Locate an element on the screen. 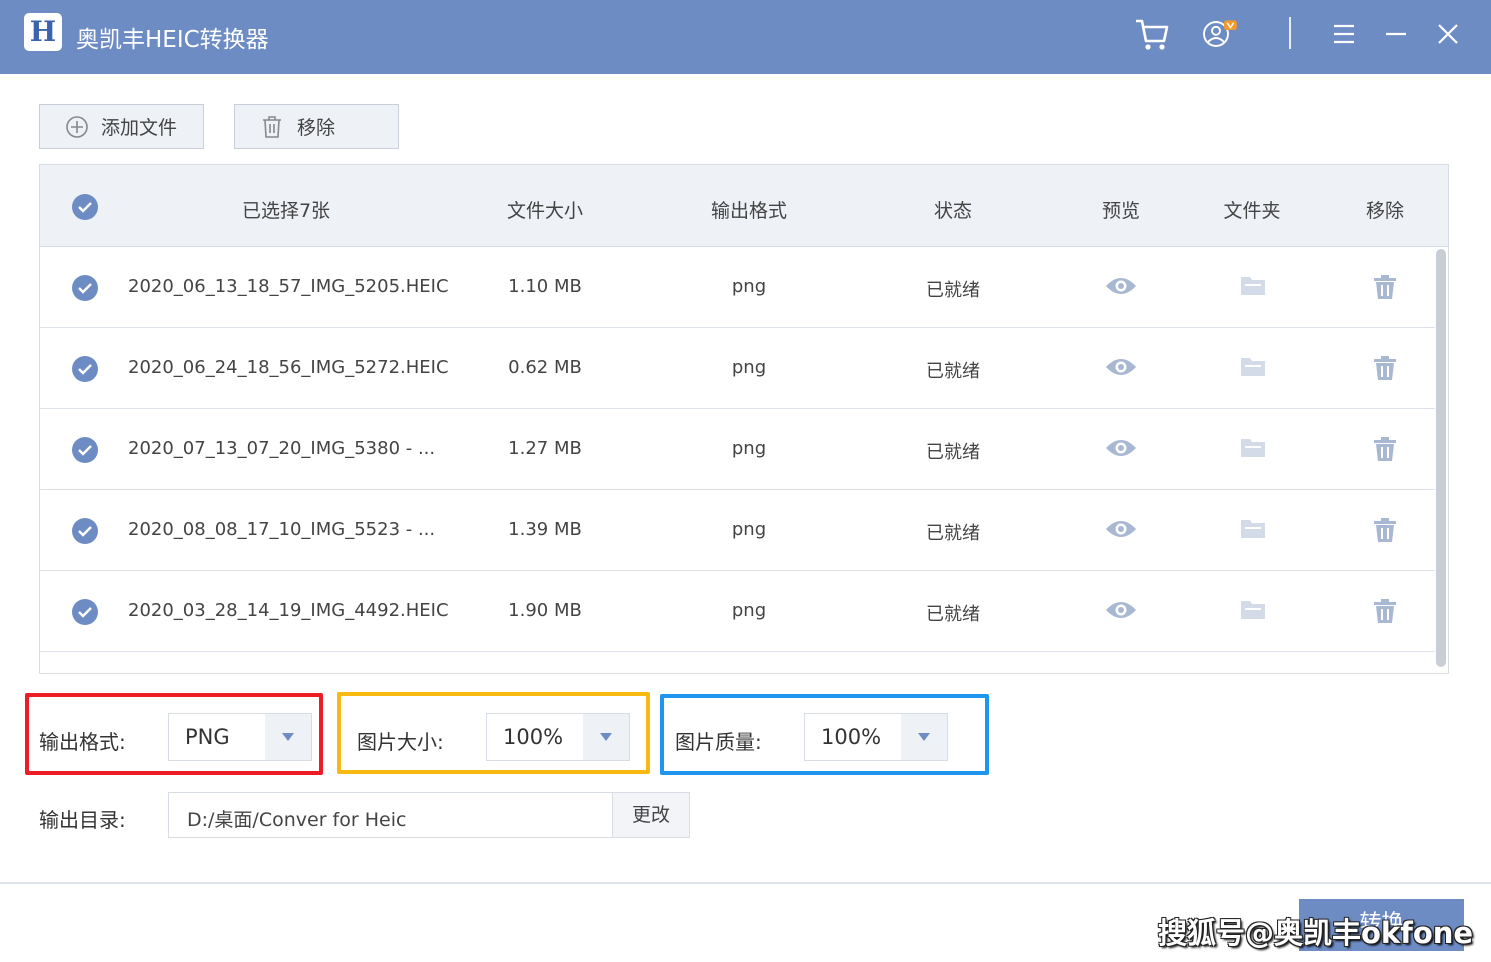  minimize-icon is located at coordinates (1396, 34).